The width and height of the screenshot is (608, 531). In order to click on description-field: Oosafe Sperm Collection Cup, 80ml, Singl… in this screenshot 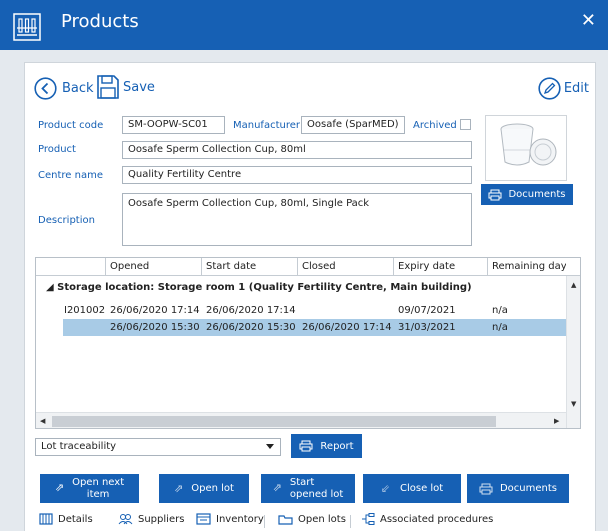, I will do `click(297, 219)`.